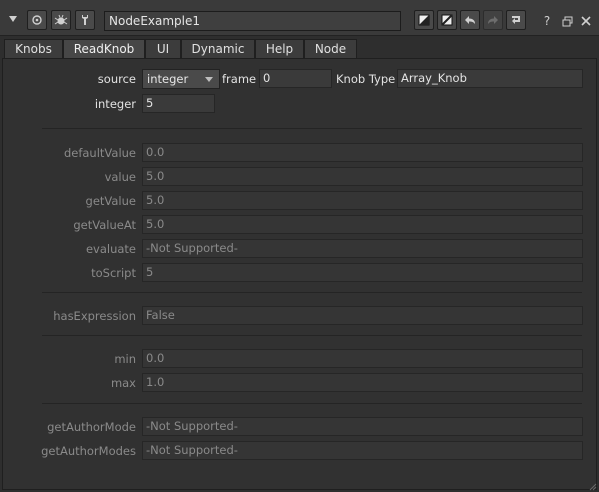 The width and height of the screenshot is (599, 492). What do you see at coordinates (104, 49) in the screenshot?
I see `tab-readknob: ReadKnob` at bounding box center [104, 49].